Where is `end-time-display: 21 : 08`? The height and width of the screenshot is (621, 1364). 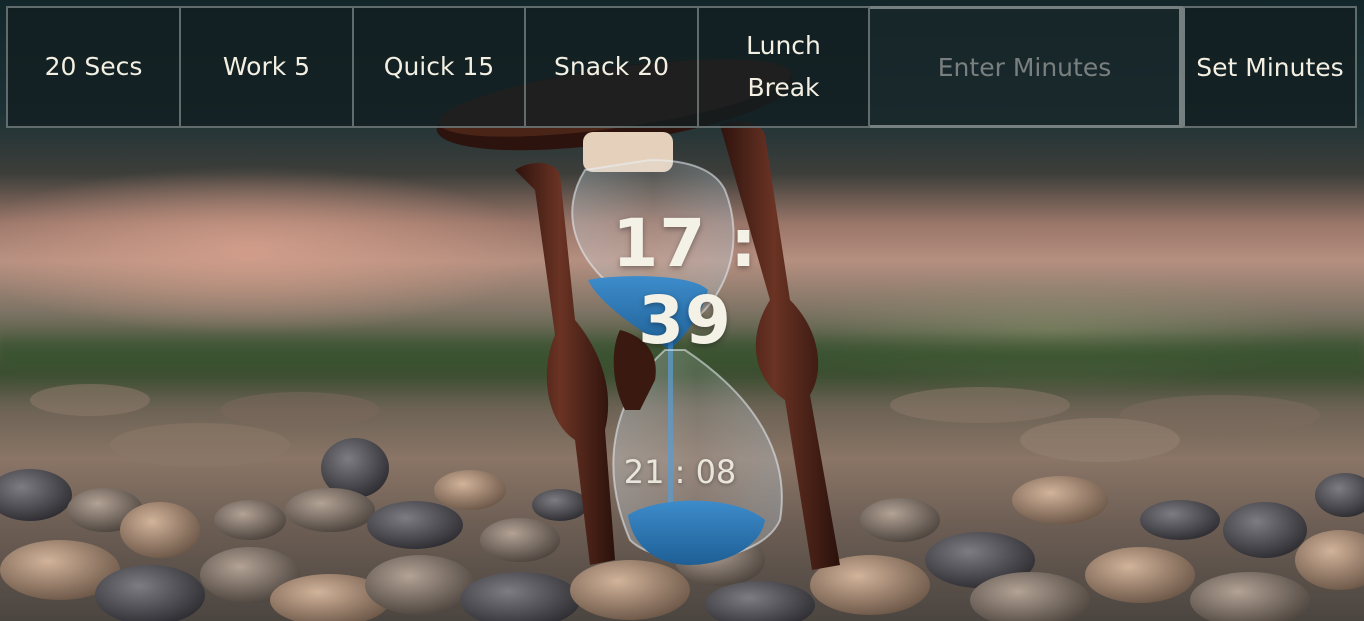
end-time-display: 21 : 08 is located at coordinates (680, 472).